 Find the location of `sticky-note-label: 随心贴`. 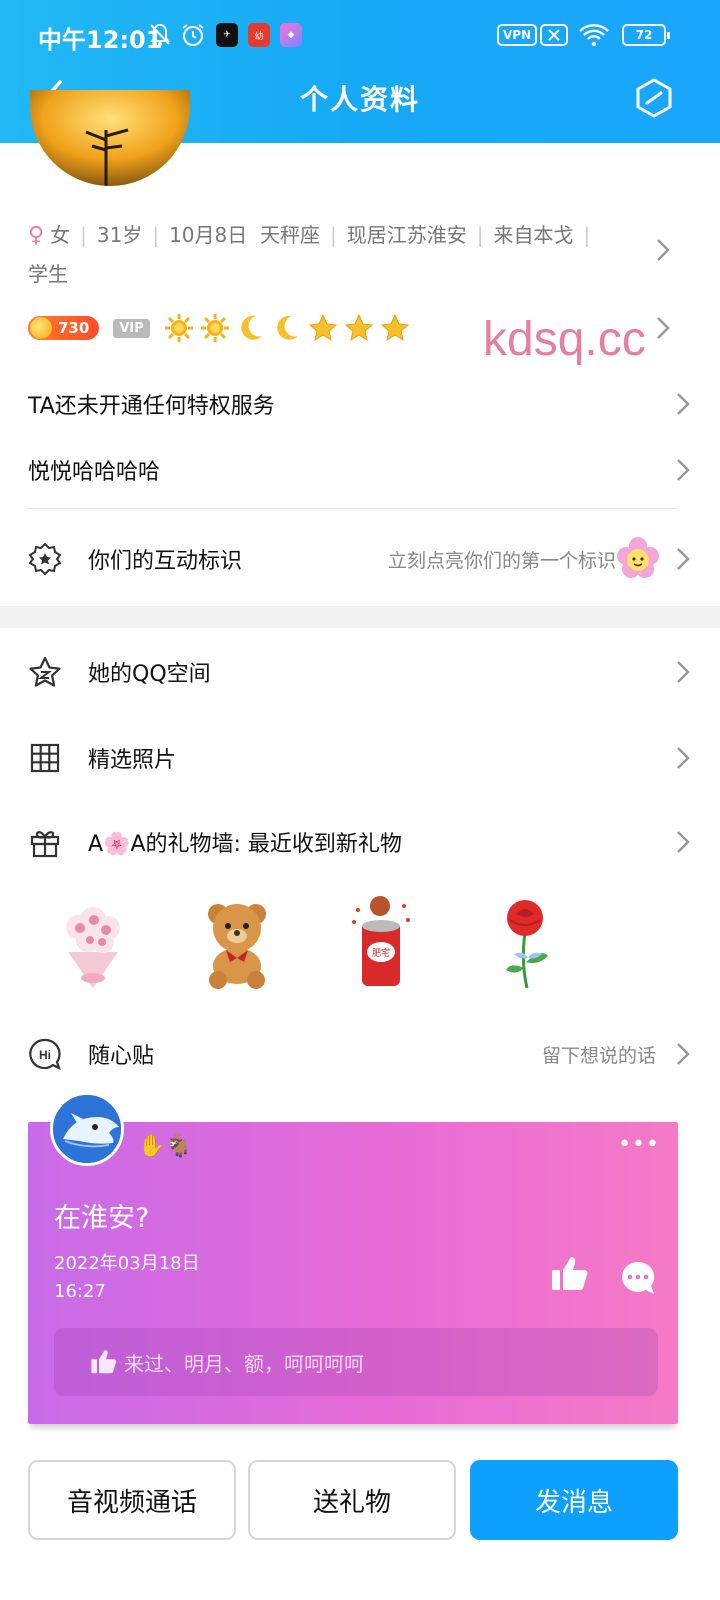

sticky-note-label: 随心贴 is located at coordinates (121, 1056).